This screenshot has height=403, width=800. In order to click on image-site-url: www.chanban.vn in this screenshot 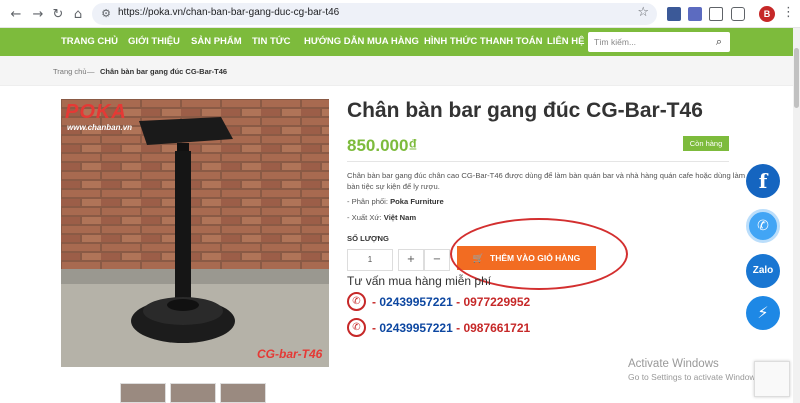, I will do `click(100, 127)`.